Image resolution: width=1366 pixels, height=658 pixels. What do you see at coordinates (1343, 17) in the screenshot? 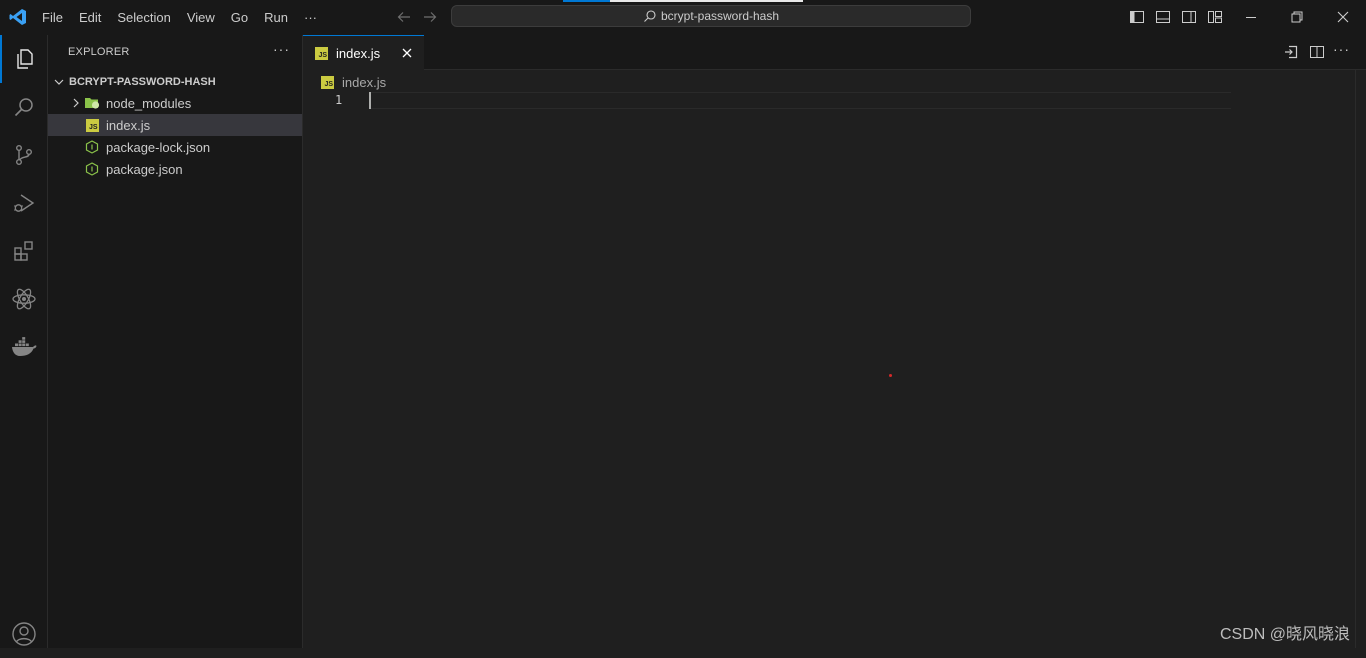
I see `close-window-icon` at bounding box center [1343, 17].